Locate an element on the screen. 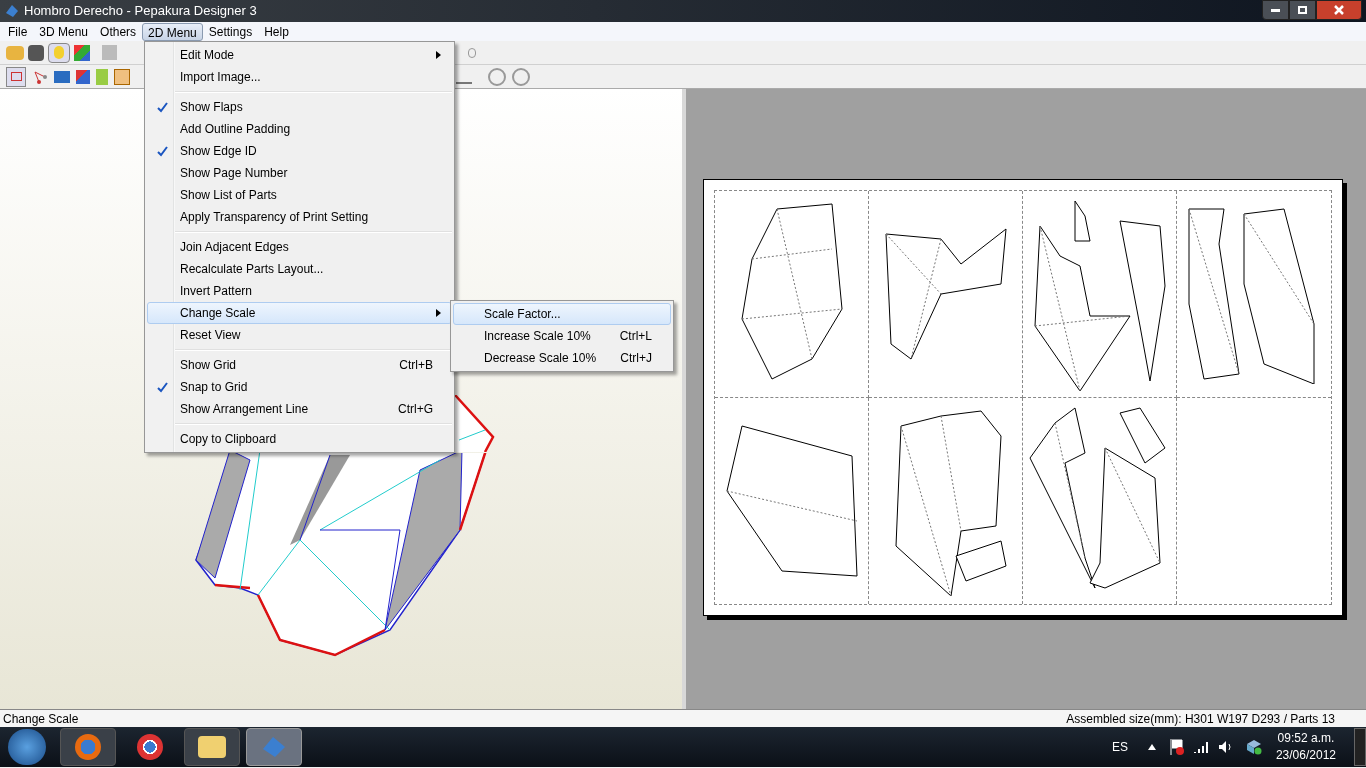 This screenshot has height=768, width=1366. window-title: Hombro Derecho - Pepakura Designer 3 is located at coordinates (140, 11).